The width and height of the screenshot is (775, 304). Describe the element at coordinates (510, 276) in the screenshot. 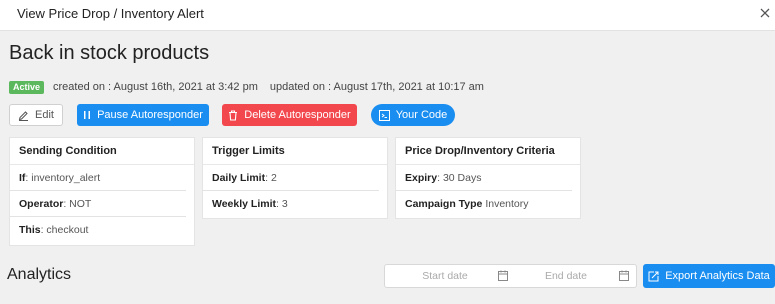

I see `date-range-picker: Start date End date` at that location.